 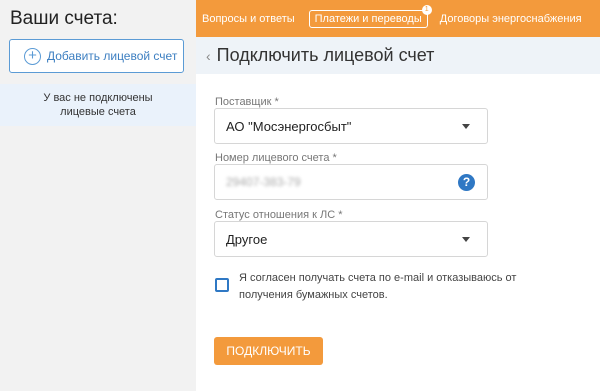 I want to click on add-account-button: + Добавить лицевой счет, so click(x=96, y=56).